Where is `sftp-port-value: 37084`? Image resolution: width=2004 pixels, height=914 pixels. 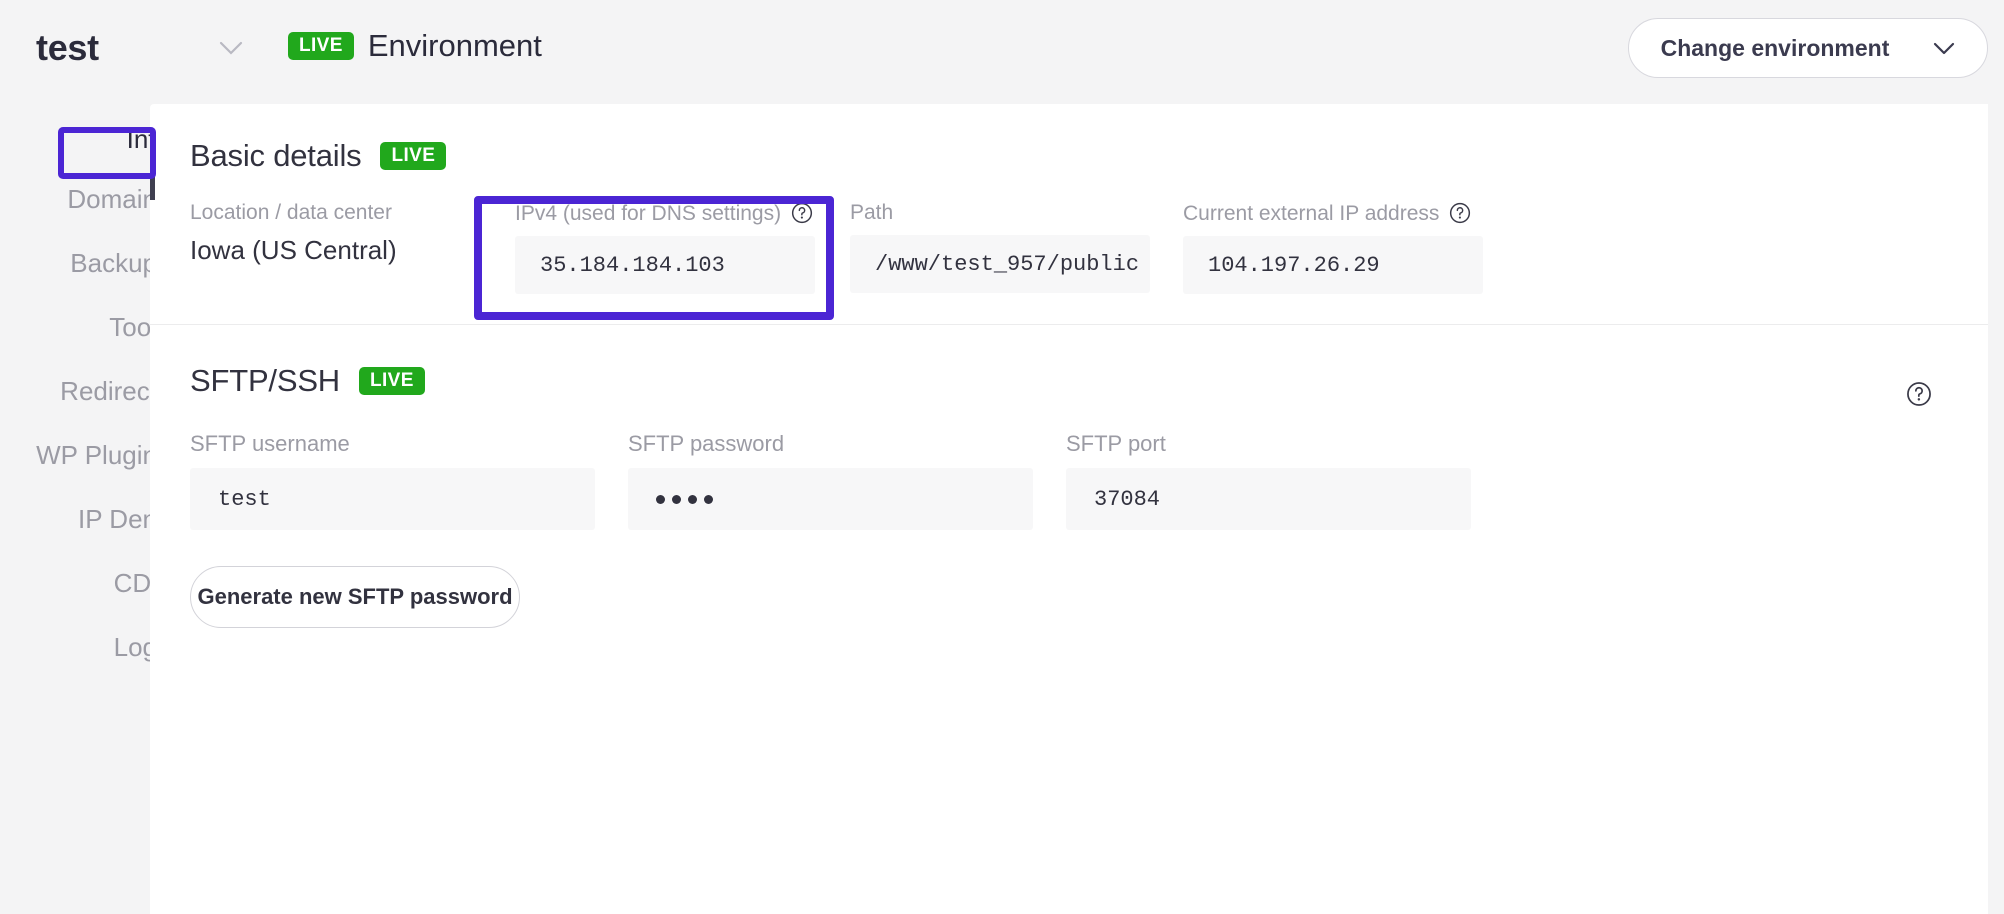
sftp-port-value: 37084 is located at coordinates (1268, 499).